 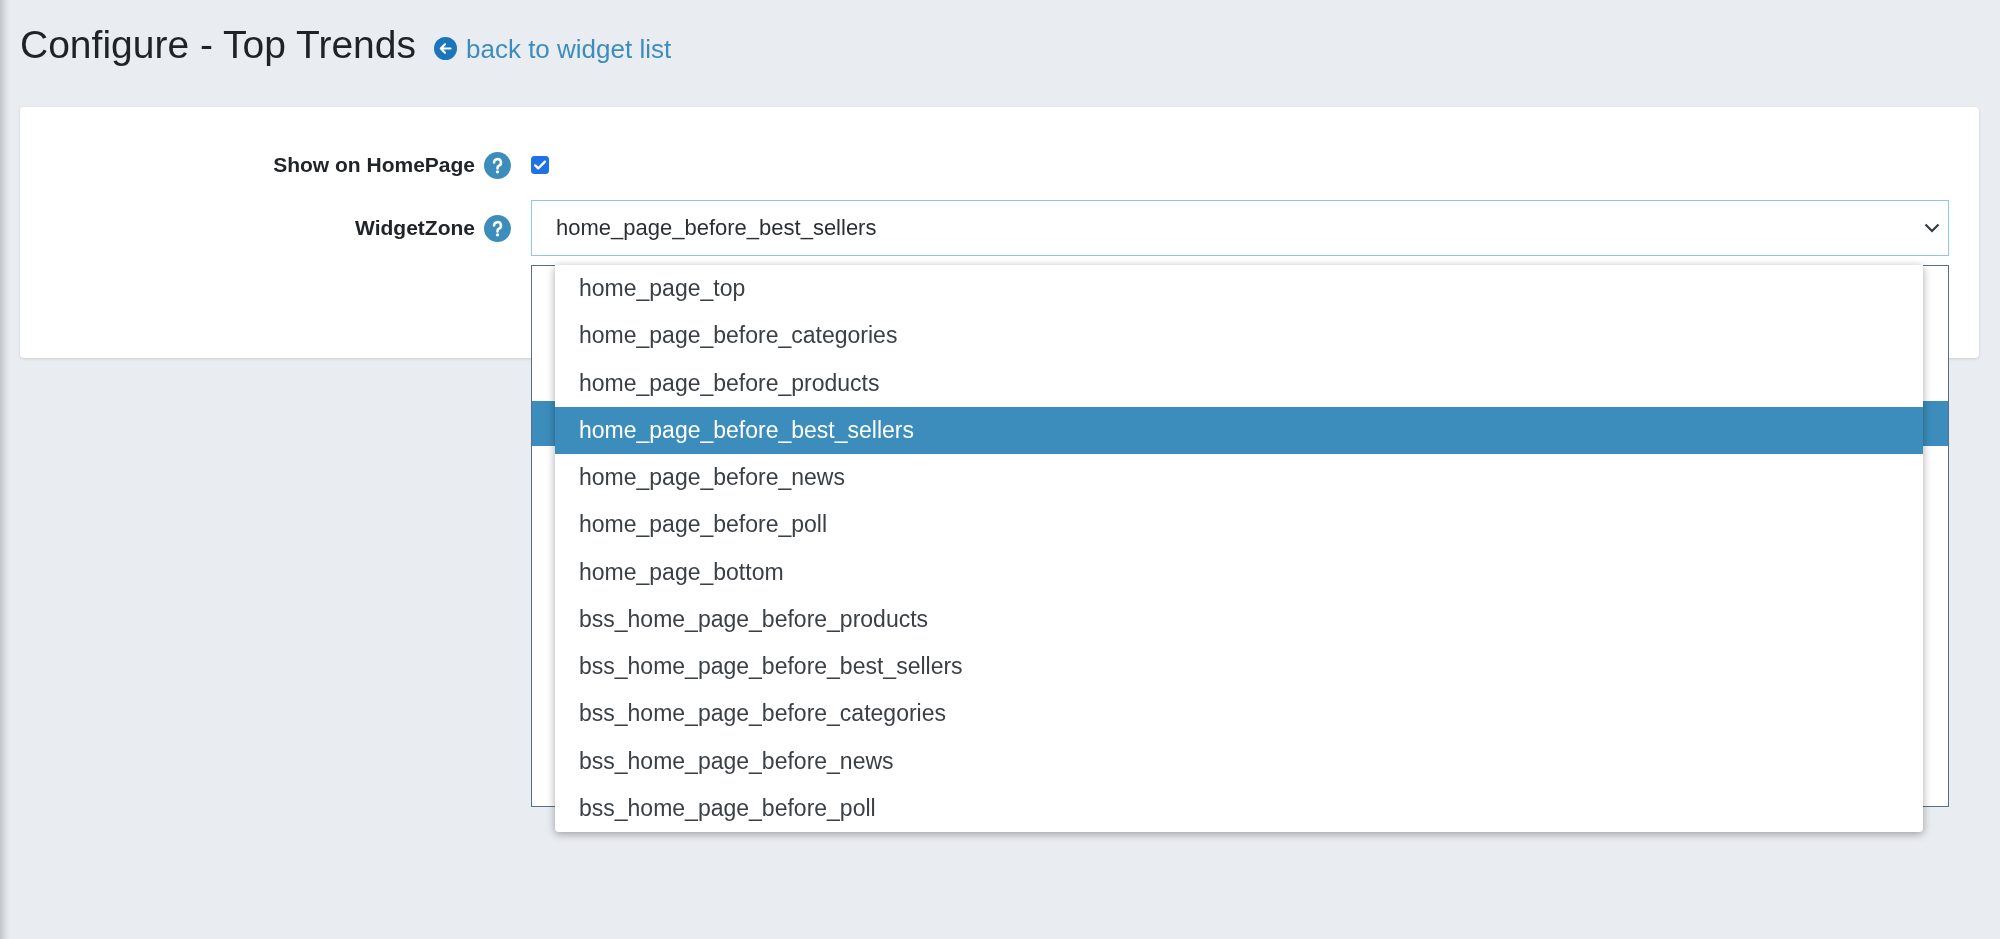 What do you see at coordinates (1239, 667) in the screenshot?
I see `dropdown-option: bss_home_page_before_best_sellers` at bounding box center [1239, 667].